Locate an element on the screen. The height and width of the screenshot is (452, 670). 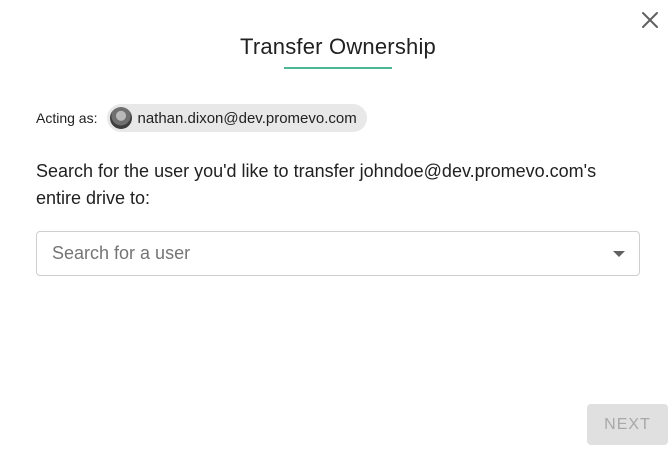
title-block: Transfer Ownership is located at coordinates (335, 51).